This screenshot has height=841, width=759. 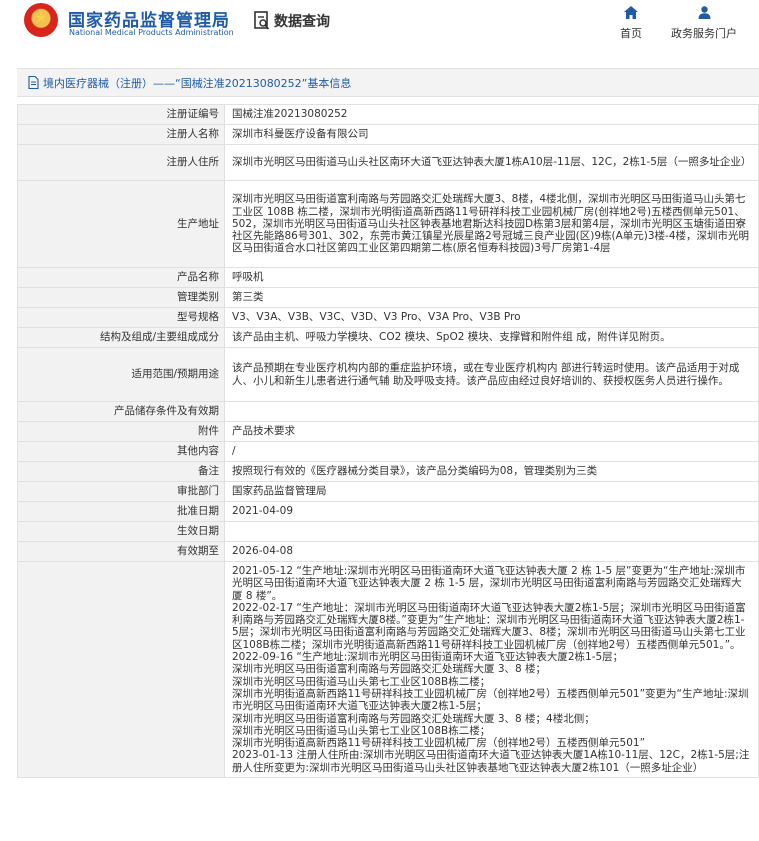 What do you see at coordinates (491, 297) in the screenshot?
I see `row-value: 第三类` at bounding box center [491, 297].